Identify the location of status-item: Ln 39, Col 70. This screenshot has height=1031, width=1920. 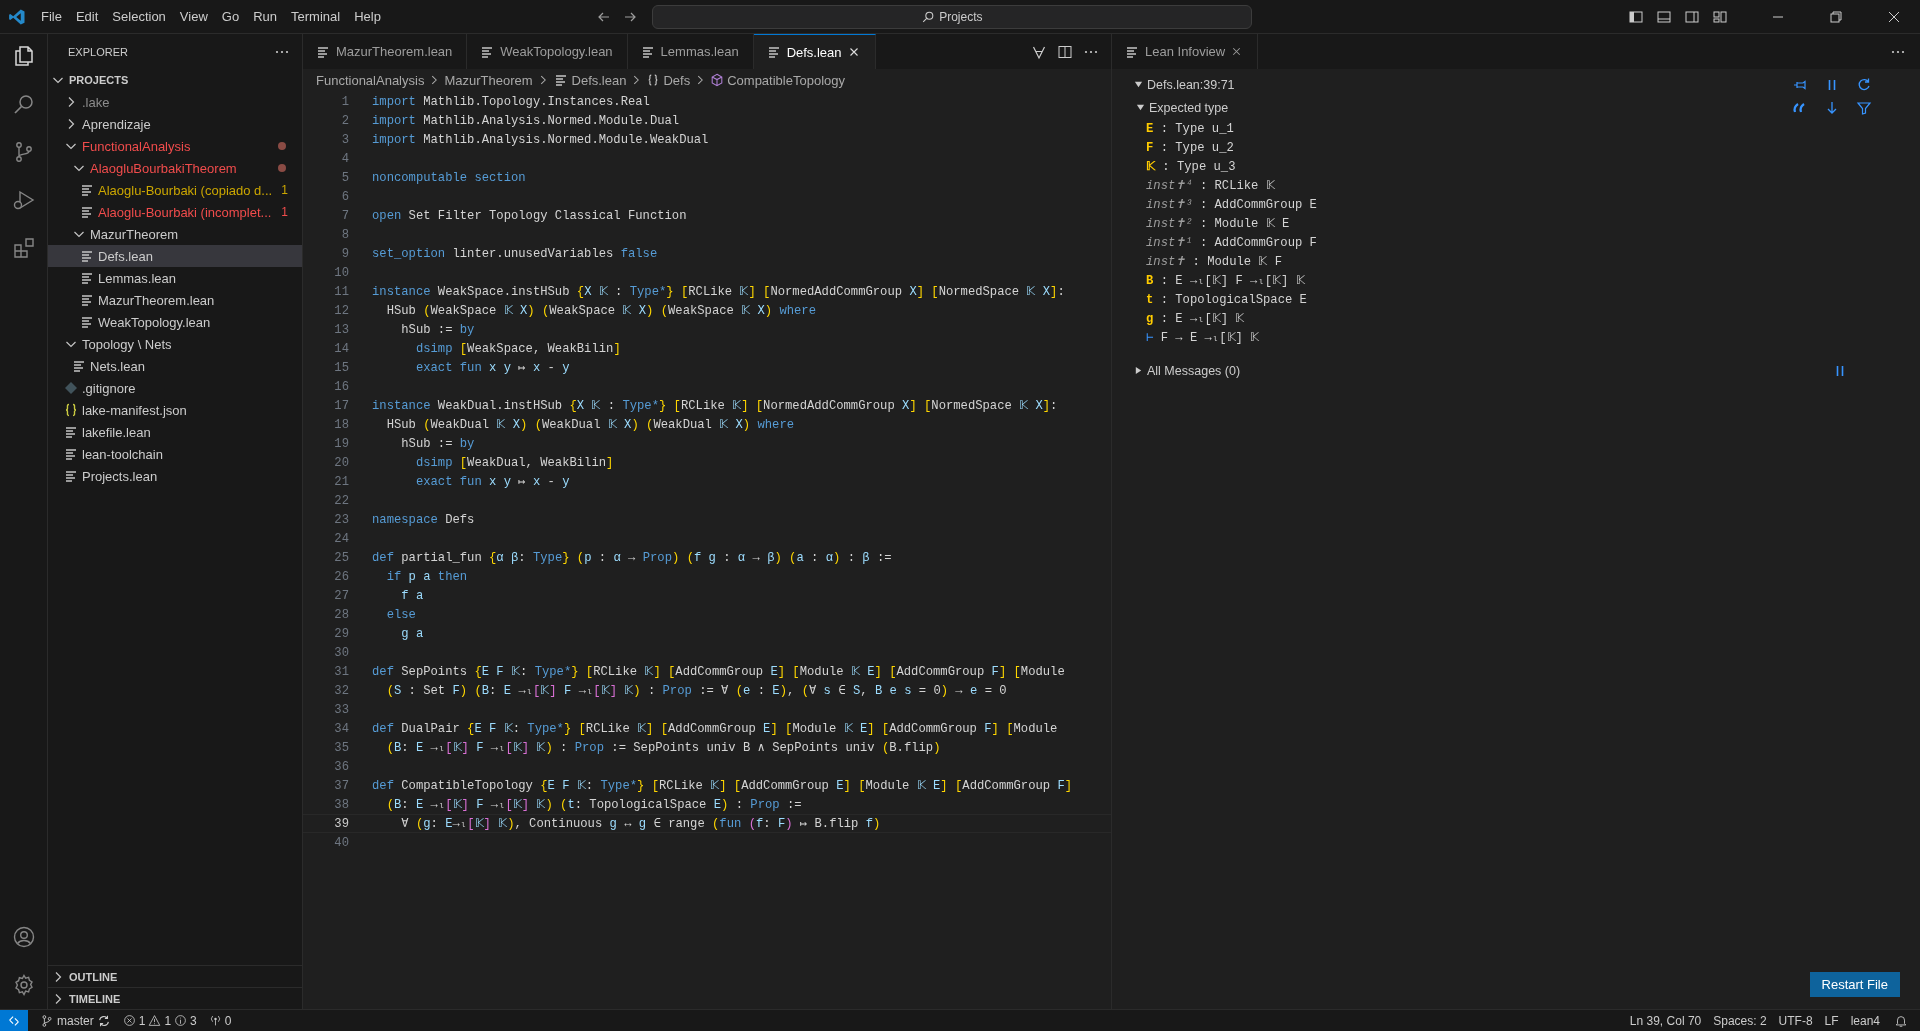
(1665, 1020).